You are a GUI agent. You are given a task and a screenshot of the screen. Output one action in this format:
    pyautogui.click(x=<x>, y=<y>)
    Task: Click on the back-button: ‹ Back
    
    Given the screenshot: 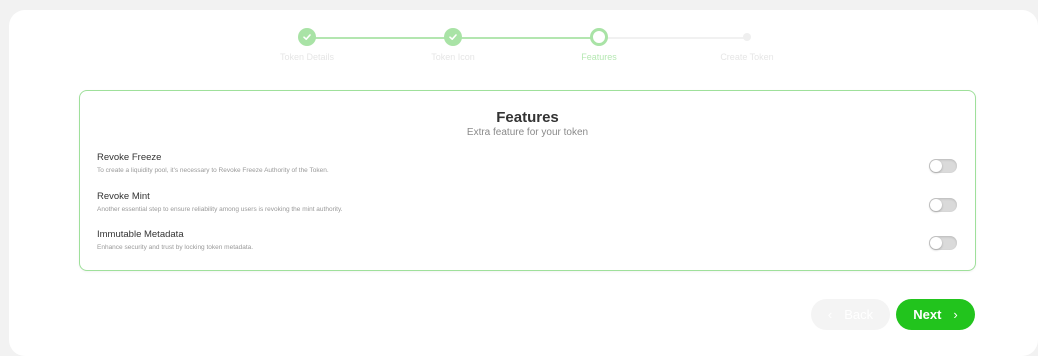 What is the action you would take?
    pyautogui.click(x=850, y=314)
    